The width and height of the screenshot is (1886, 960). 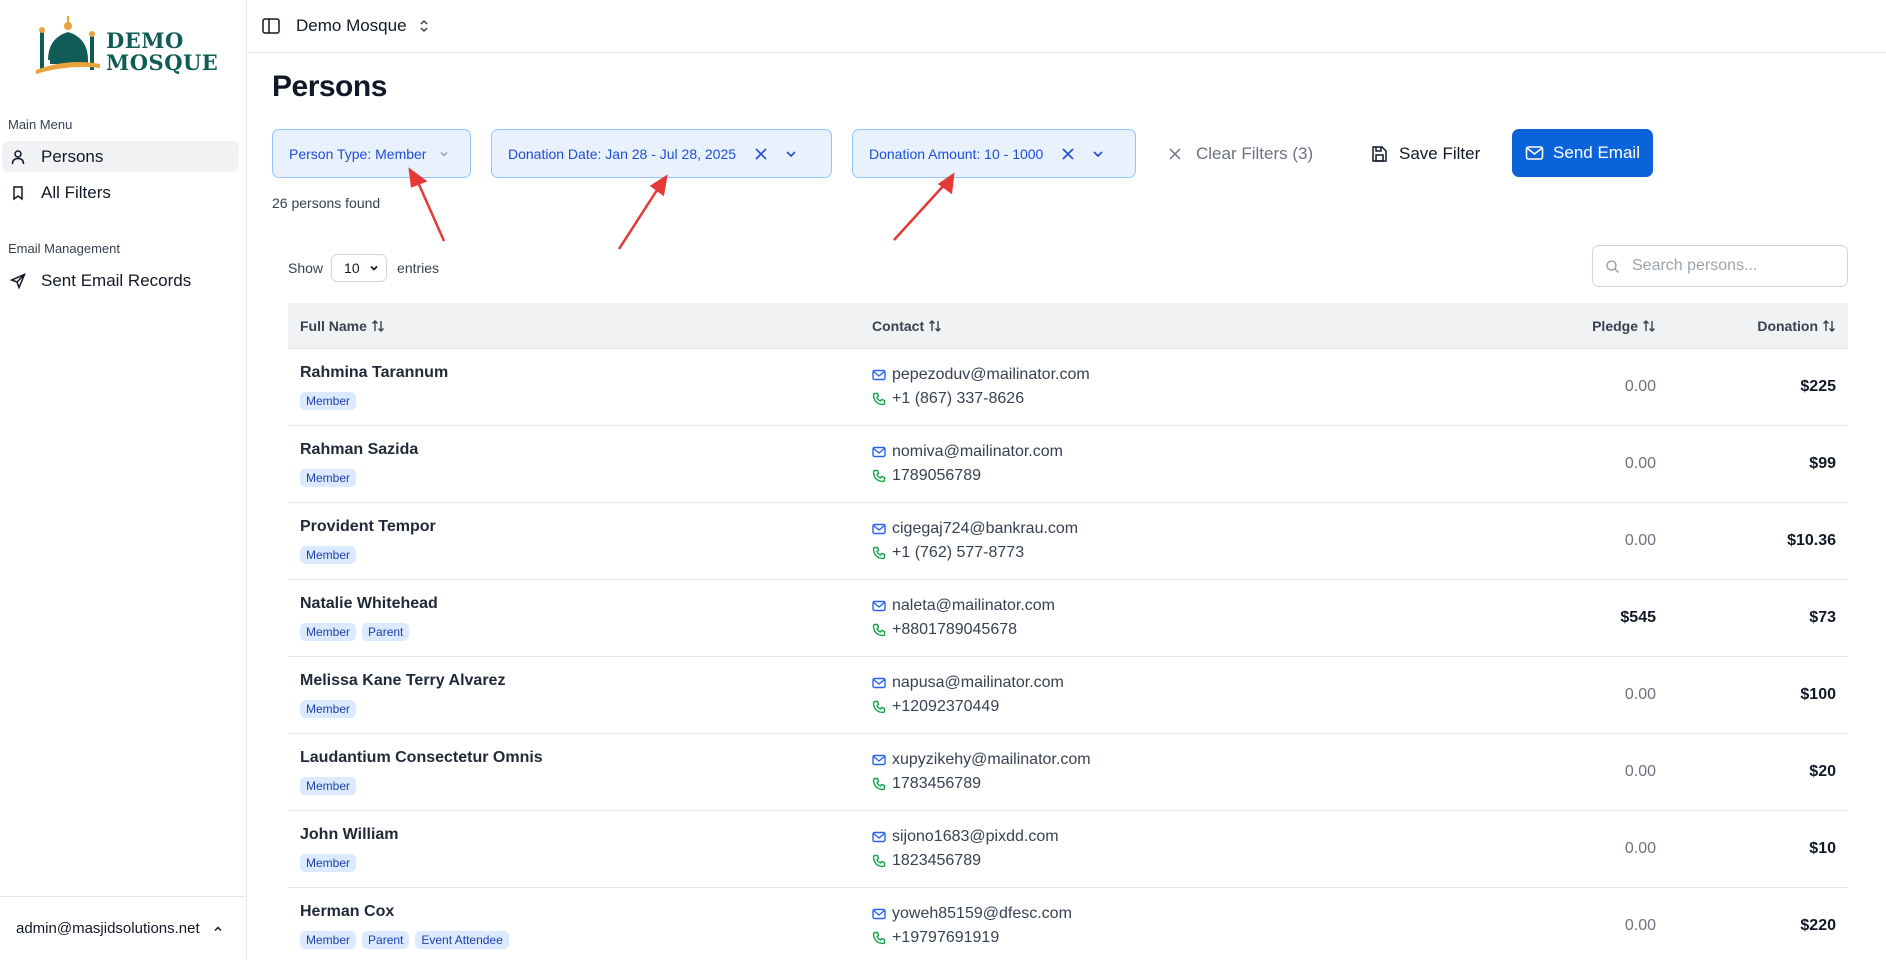 What do you see at coordinates (1164, 938) in the screenshot?
I see `contact-phone: +19797691919` at bounding box center [1164, 938].